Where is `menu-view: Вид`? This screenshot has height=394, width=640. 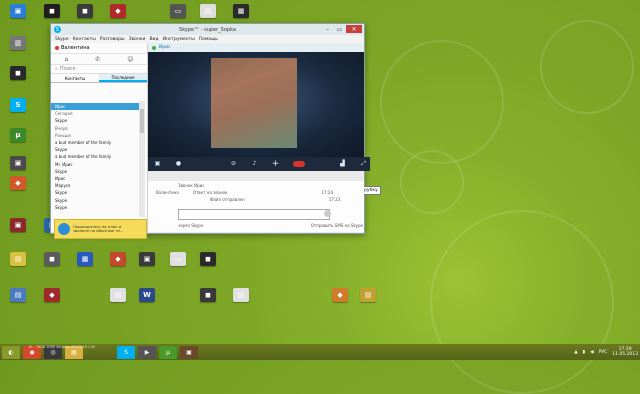
menu-view: Вид is located at coordinates (153, 39).